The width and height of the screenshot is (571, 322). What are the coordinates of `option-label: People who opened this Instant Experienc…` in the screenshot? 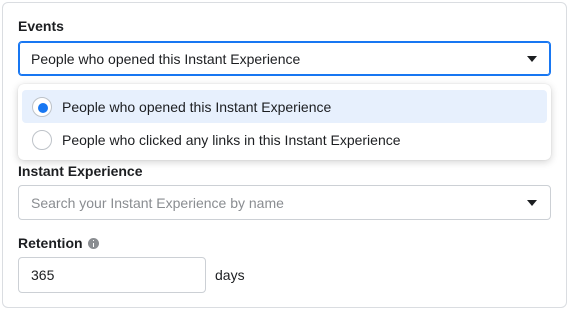 It's located at (197, 106).